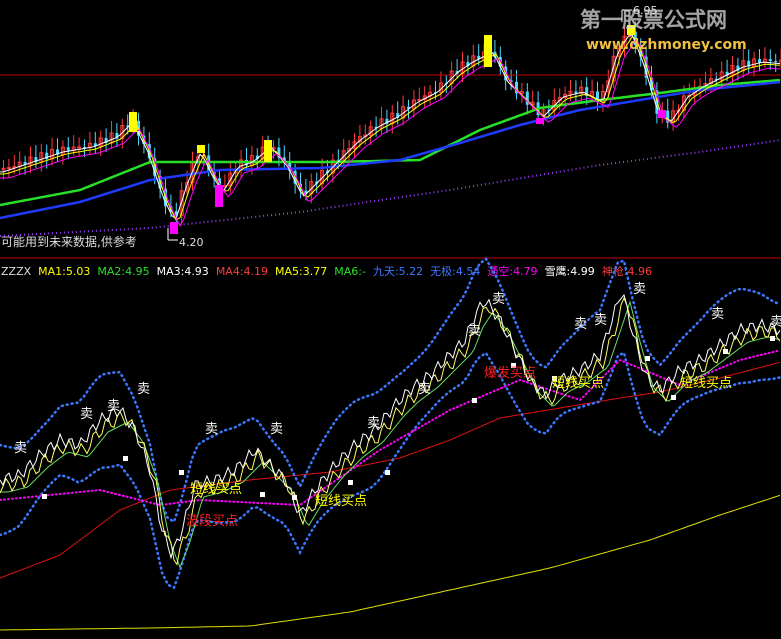 Image resolution: width=781 pixels, height=639 pixels. What do you see at coordinates (398, 271) in the screenshot?
I see `indicator-item: 九天:5.22` at bounding box center [398, 271].